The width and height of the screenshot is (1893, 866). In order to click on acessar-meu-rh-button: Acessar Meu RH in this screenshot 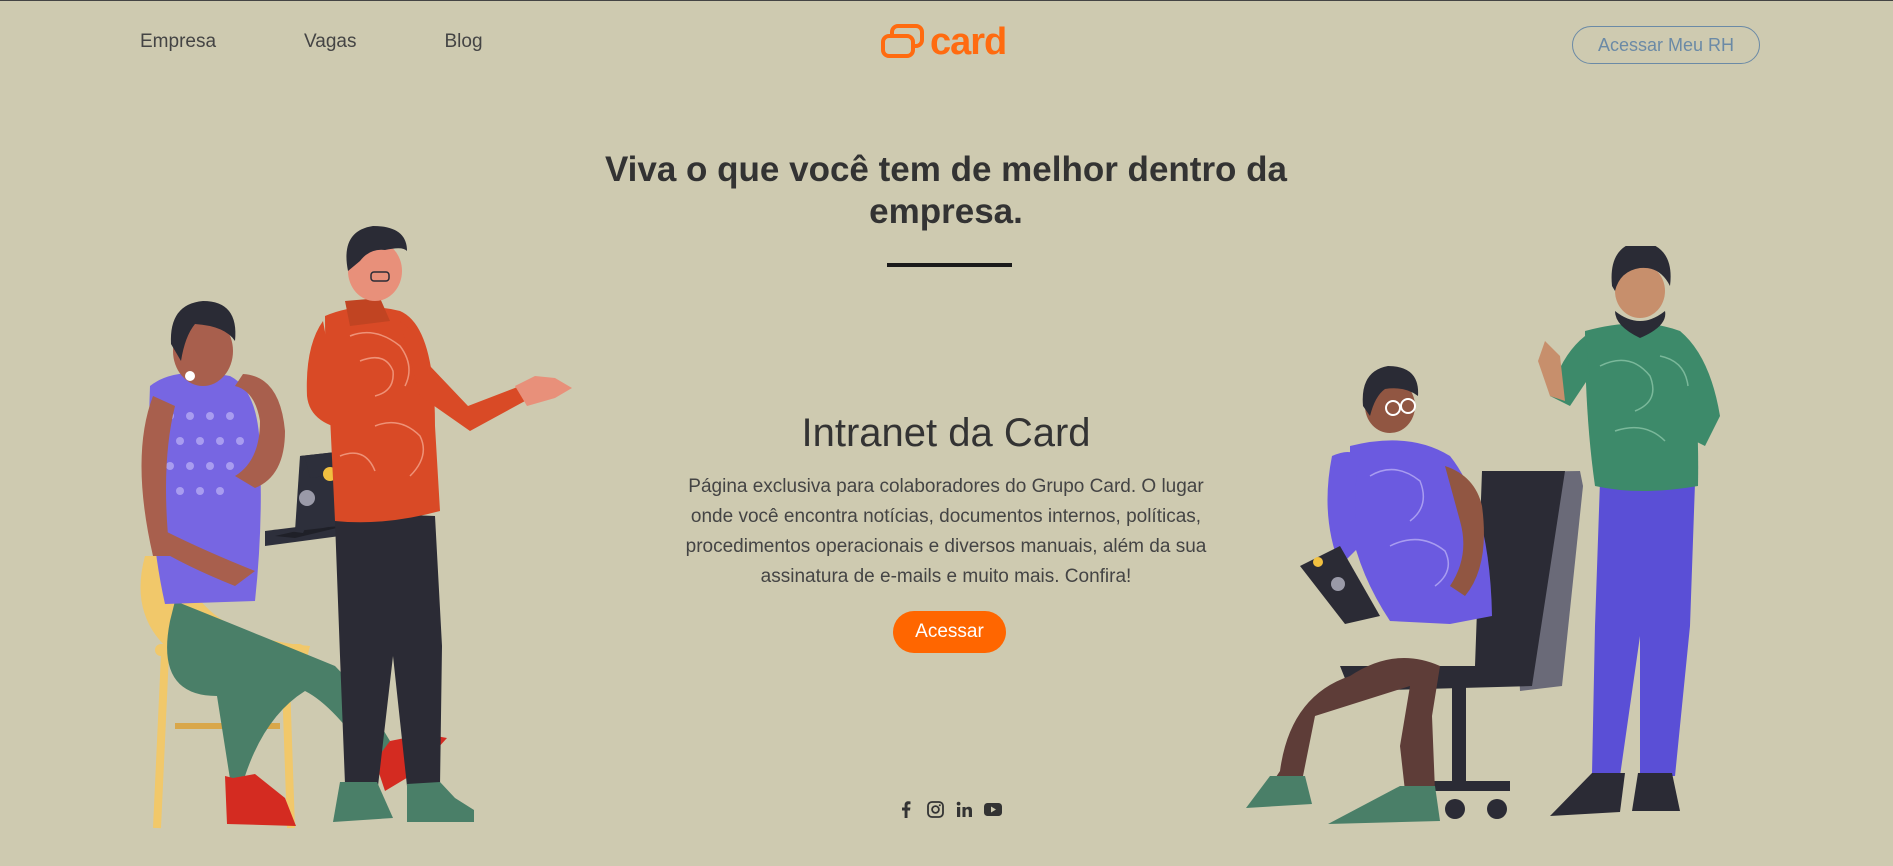, I will do `click(1666, 45)`.